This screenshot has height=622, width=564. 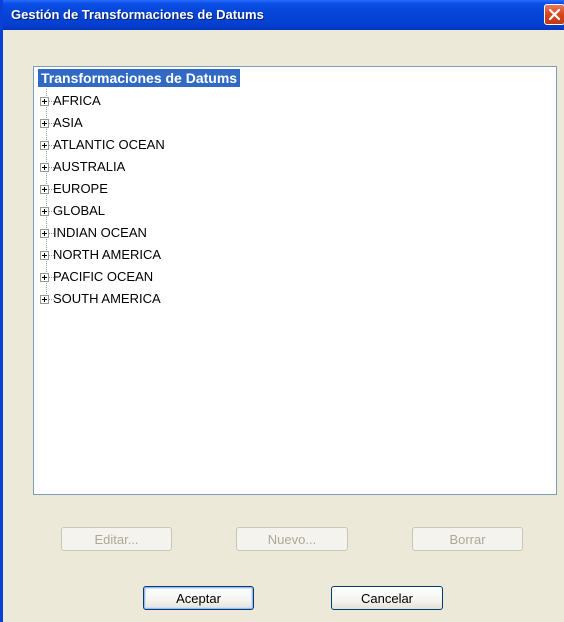 I want to click on tree-item-label: AUSTRALIA, so click(x=89, y=166).